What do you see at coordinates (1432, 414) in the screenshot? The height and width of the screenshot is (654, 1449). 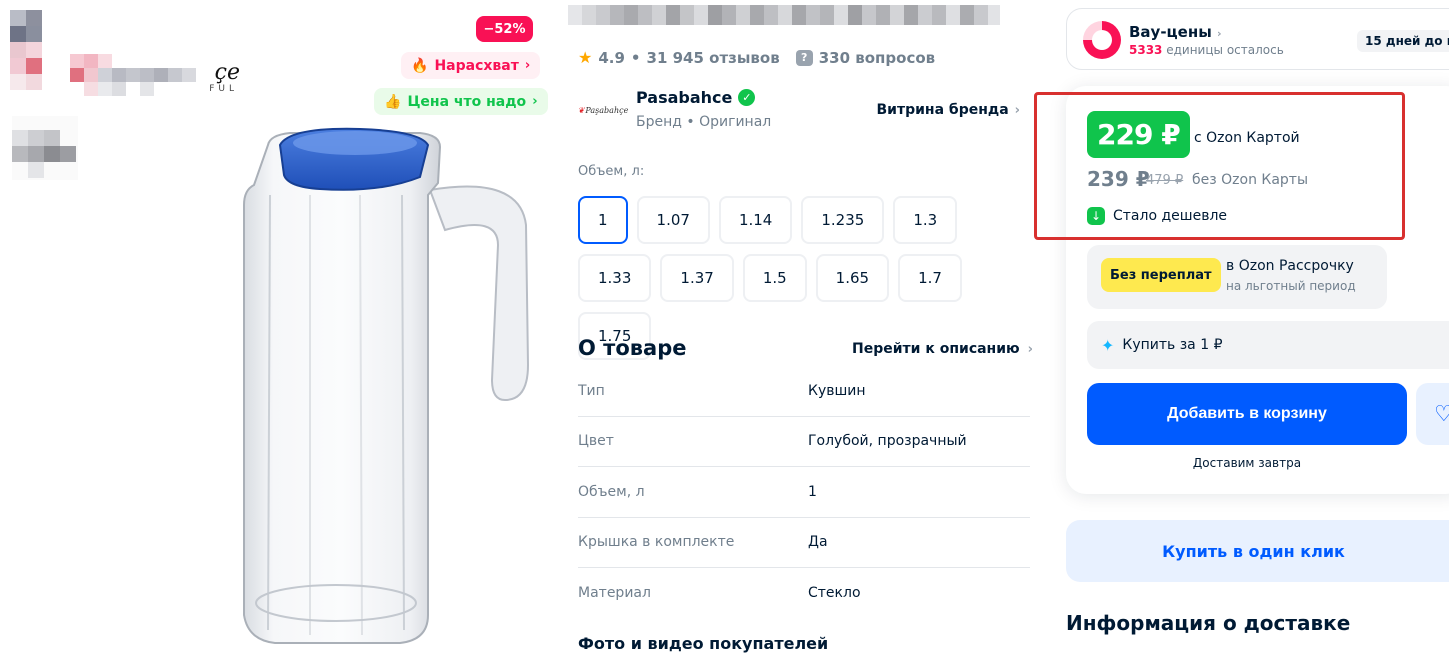 I see `favorite-button: ♡` at bounding box center [1432, 414].